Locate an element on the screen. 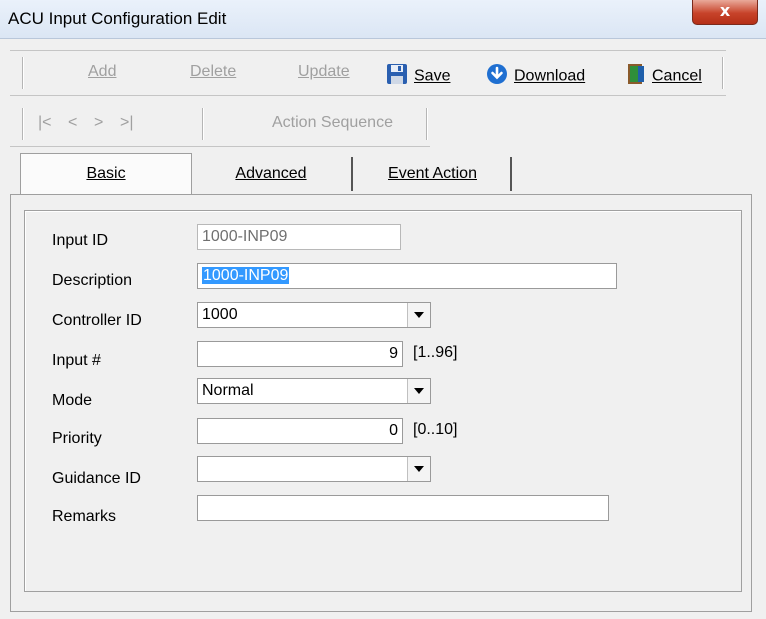  mode-value: Normal is located at coordinates (228, 390).